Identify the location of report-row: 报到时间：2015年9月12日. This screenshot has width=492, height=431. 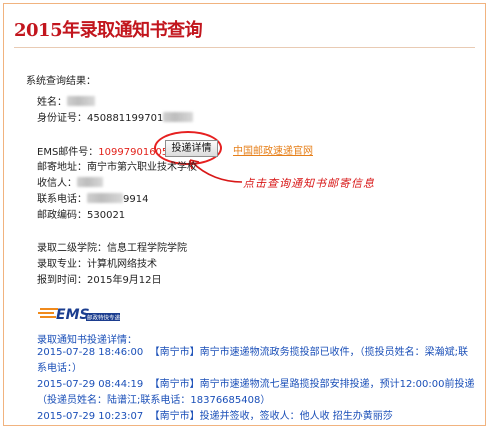
(99, 278).